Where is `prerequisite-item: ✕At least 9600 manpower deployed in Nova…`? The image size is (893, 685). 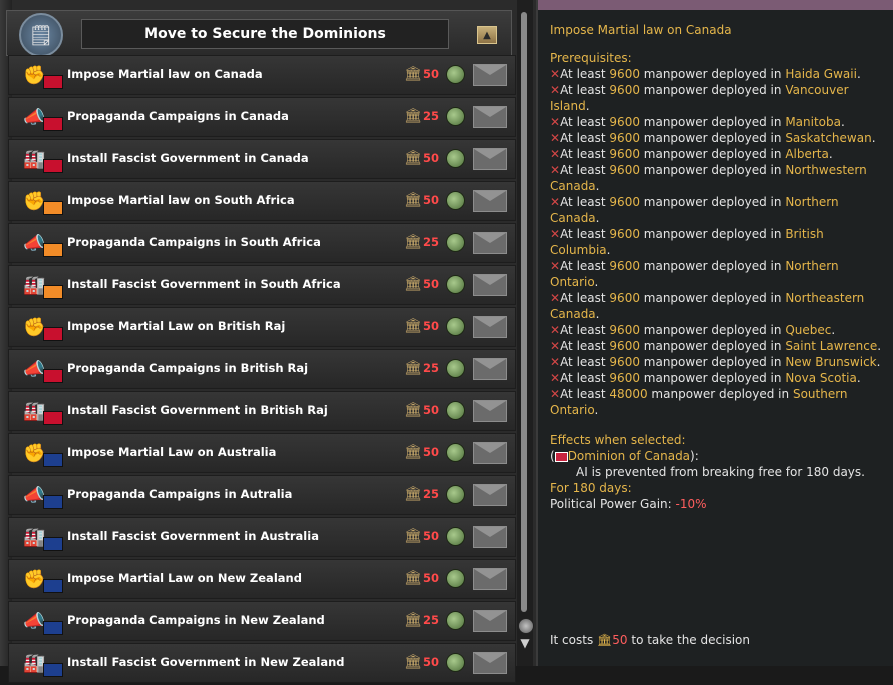 prerequisite-item: ✕At least 9600 manpower deployed in Nova… is located at coordinates (705, 378).